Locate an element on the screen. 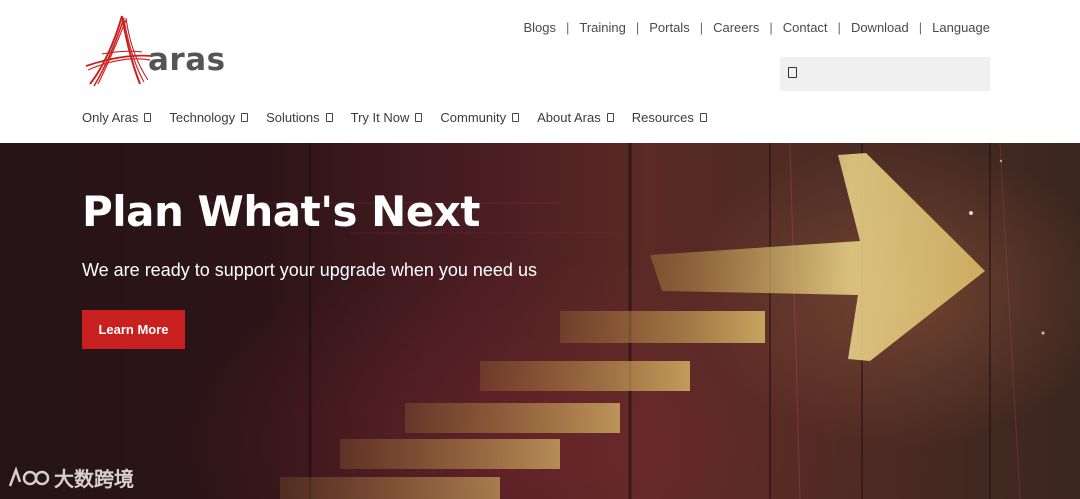 The height and width of the screenshot is (499, 1080). nav-label: Technology is located at coordinates (202, 117).